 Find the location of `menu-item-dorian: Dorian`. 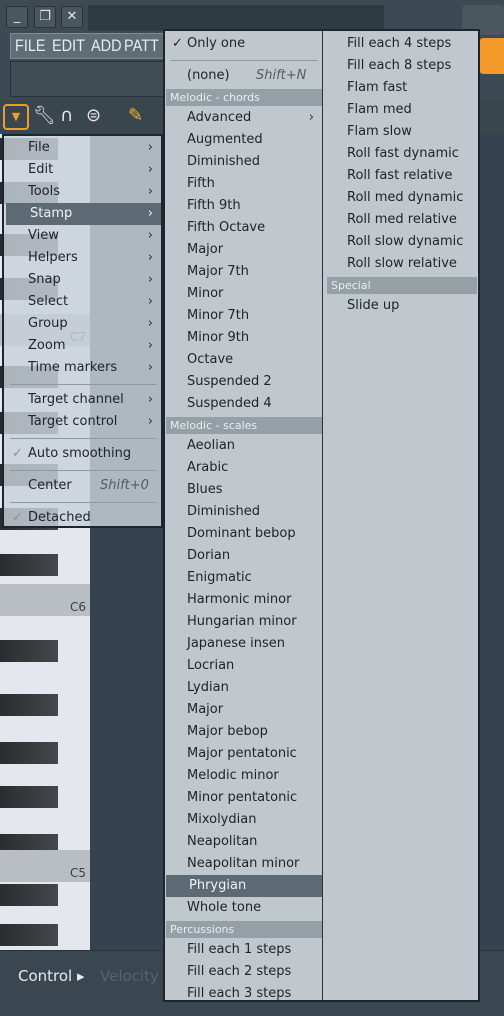

menu-item-dorian: Dorian is located at coordinates (244, 556).